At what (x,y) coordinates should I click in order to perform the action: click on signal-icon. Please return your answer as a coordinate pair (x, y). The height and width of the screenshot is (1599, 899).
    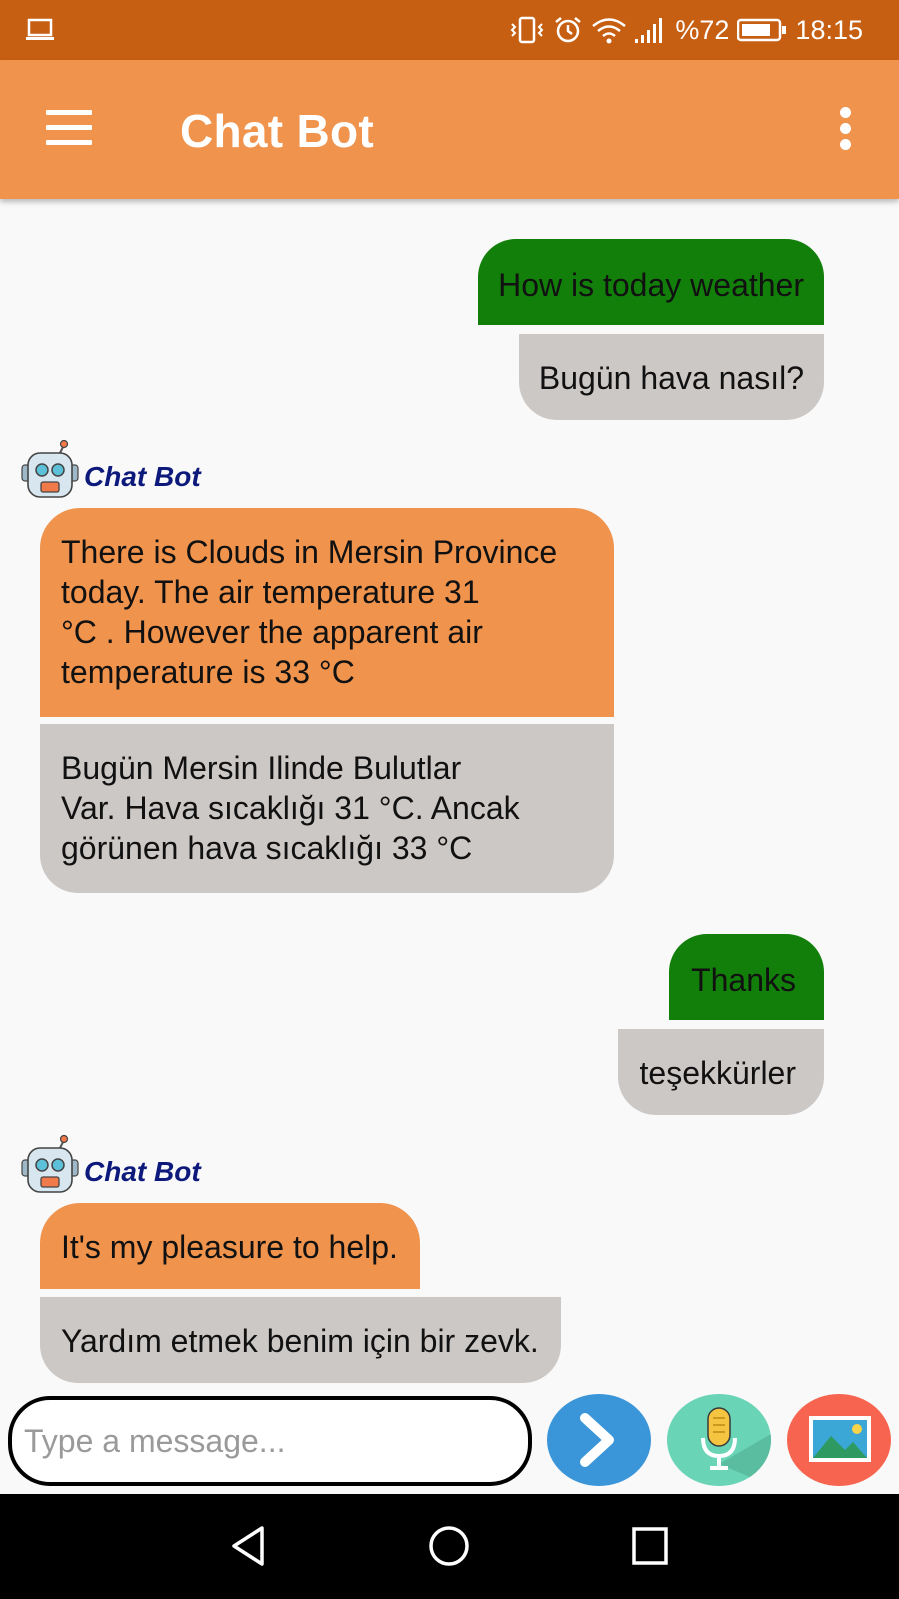
    Looking at the image, I should click on (649, 30).